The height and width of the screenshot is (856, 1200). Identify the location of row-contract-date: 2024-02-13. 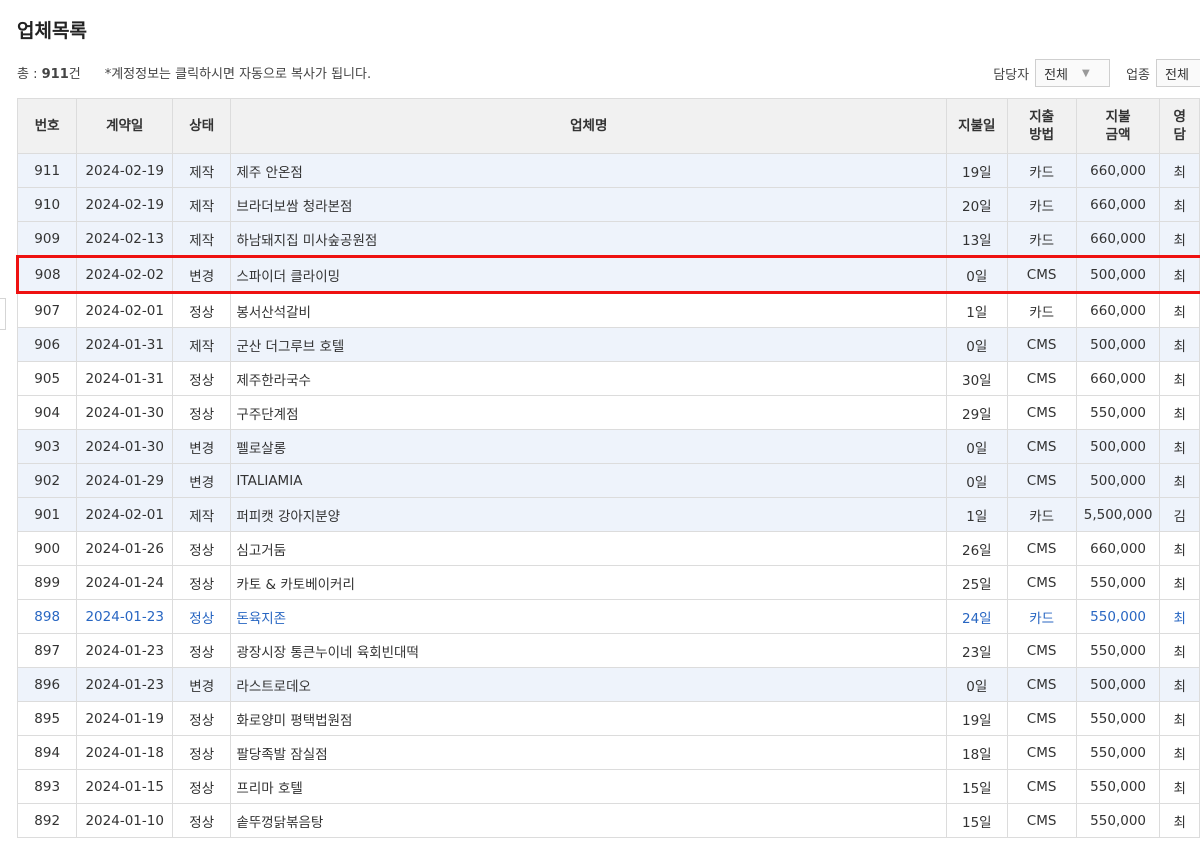
(125, 239).